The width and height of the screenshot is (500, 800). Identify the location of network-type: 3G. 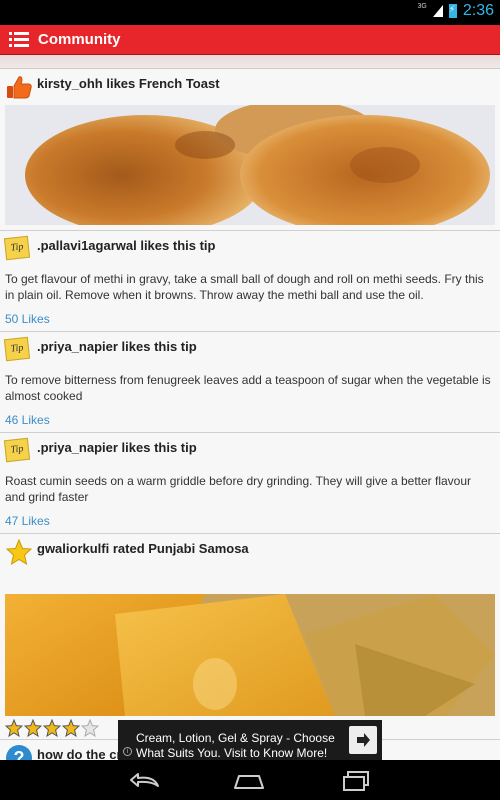
(422, 6).